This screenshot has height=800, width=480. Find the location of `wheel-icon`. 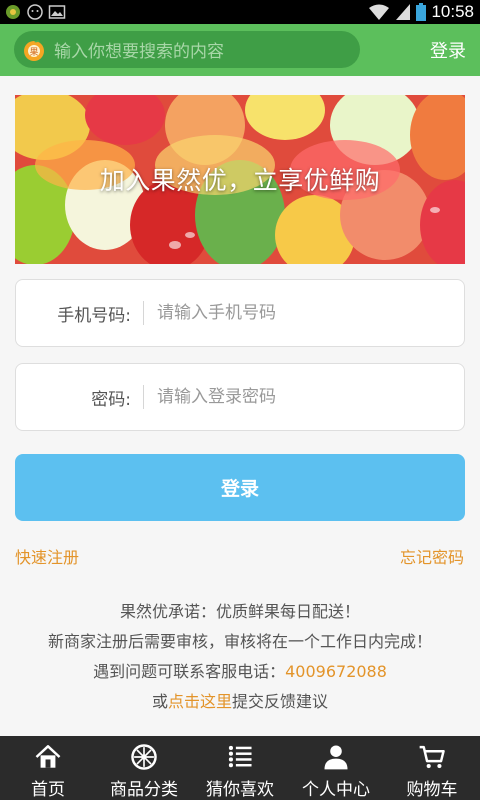

wheel-icon is located at coordinates (144, 757).